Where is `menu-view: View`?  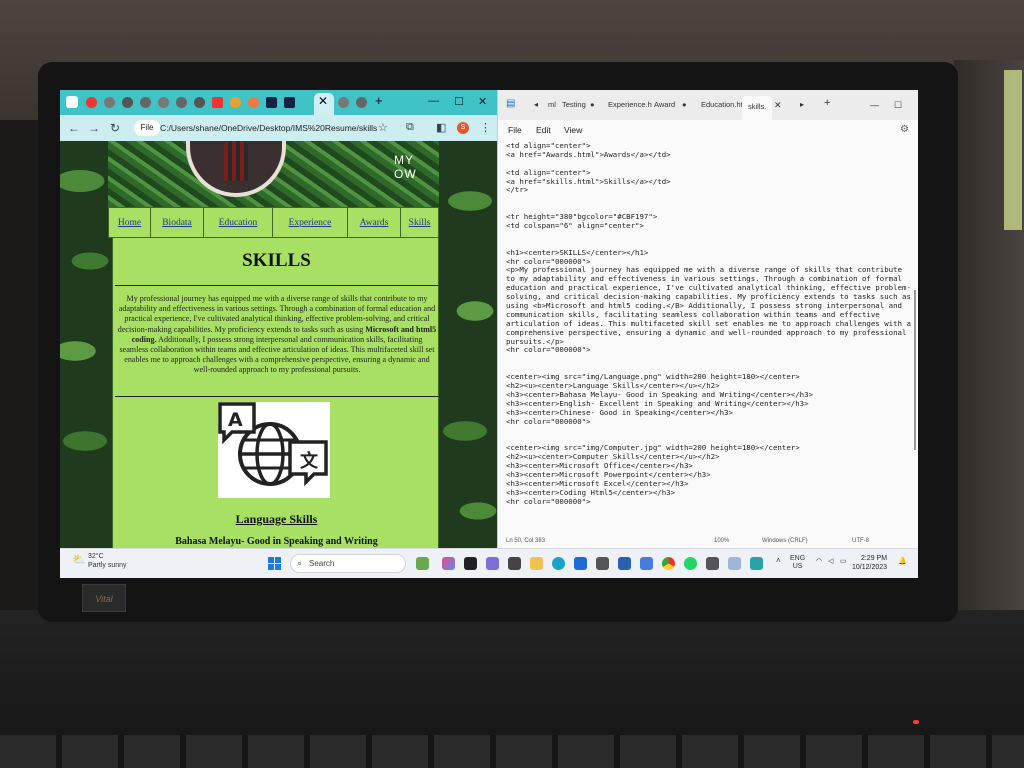 menu-view: View is located at coordinates (573, 130).